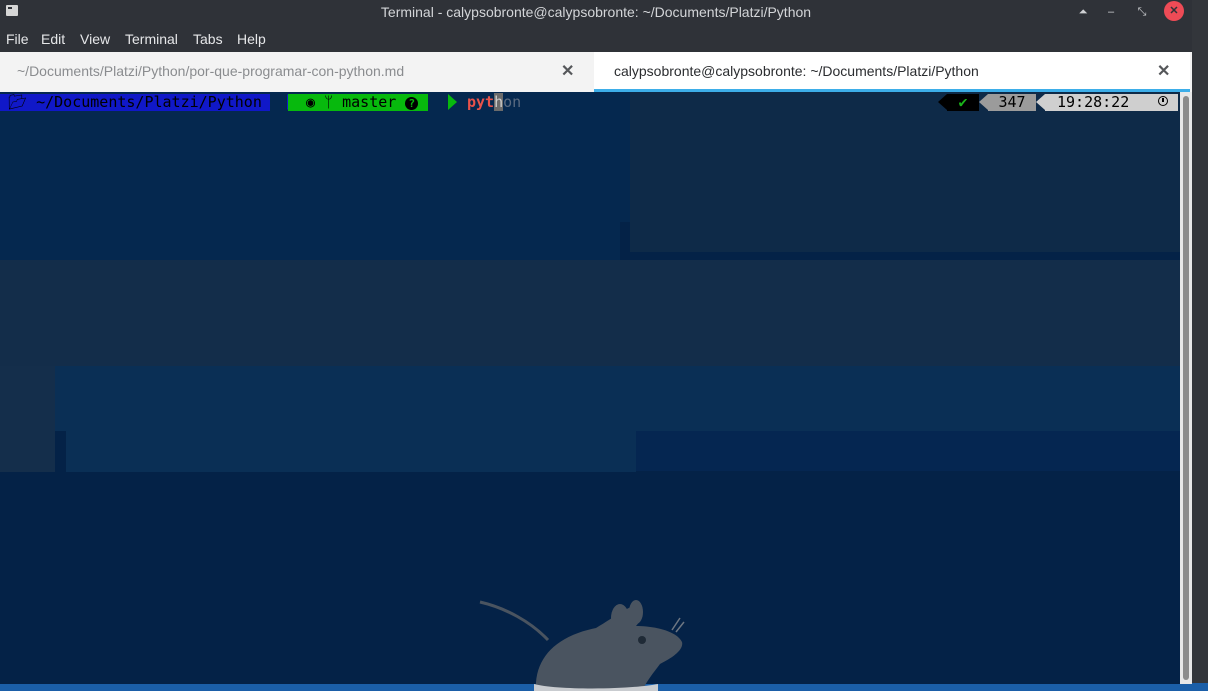 This screenshot has height=691, width=1208. Describe the element at coordinates (1200, 345) in the screenshot. I see `desktop-edge` at that location.